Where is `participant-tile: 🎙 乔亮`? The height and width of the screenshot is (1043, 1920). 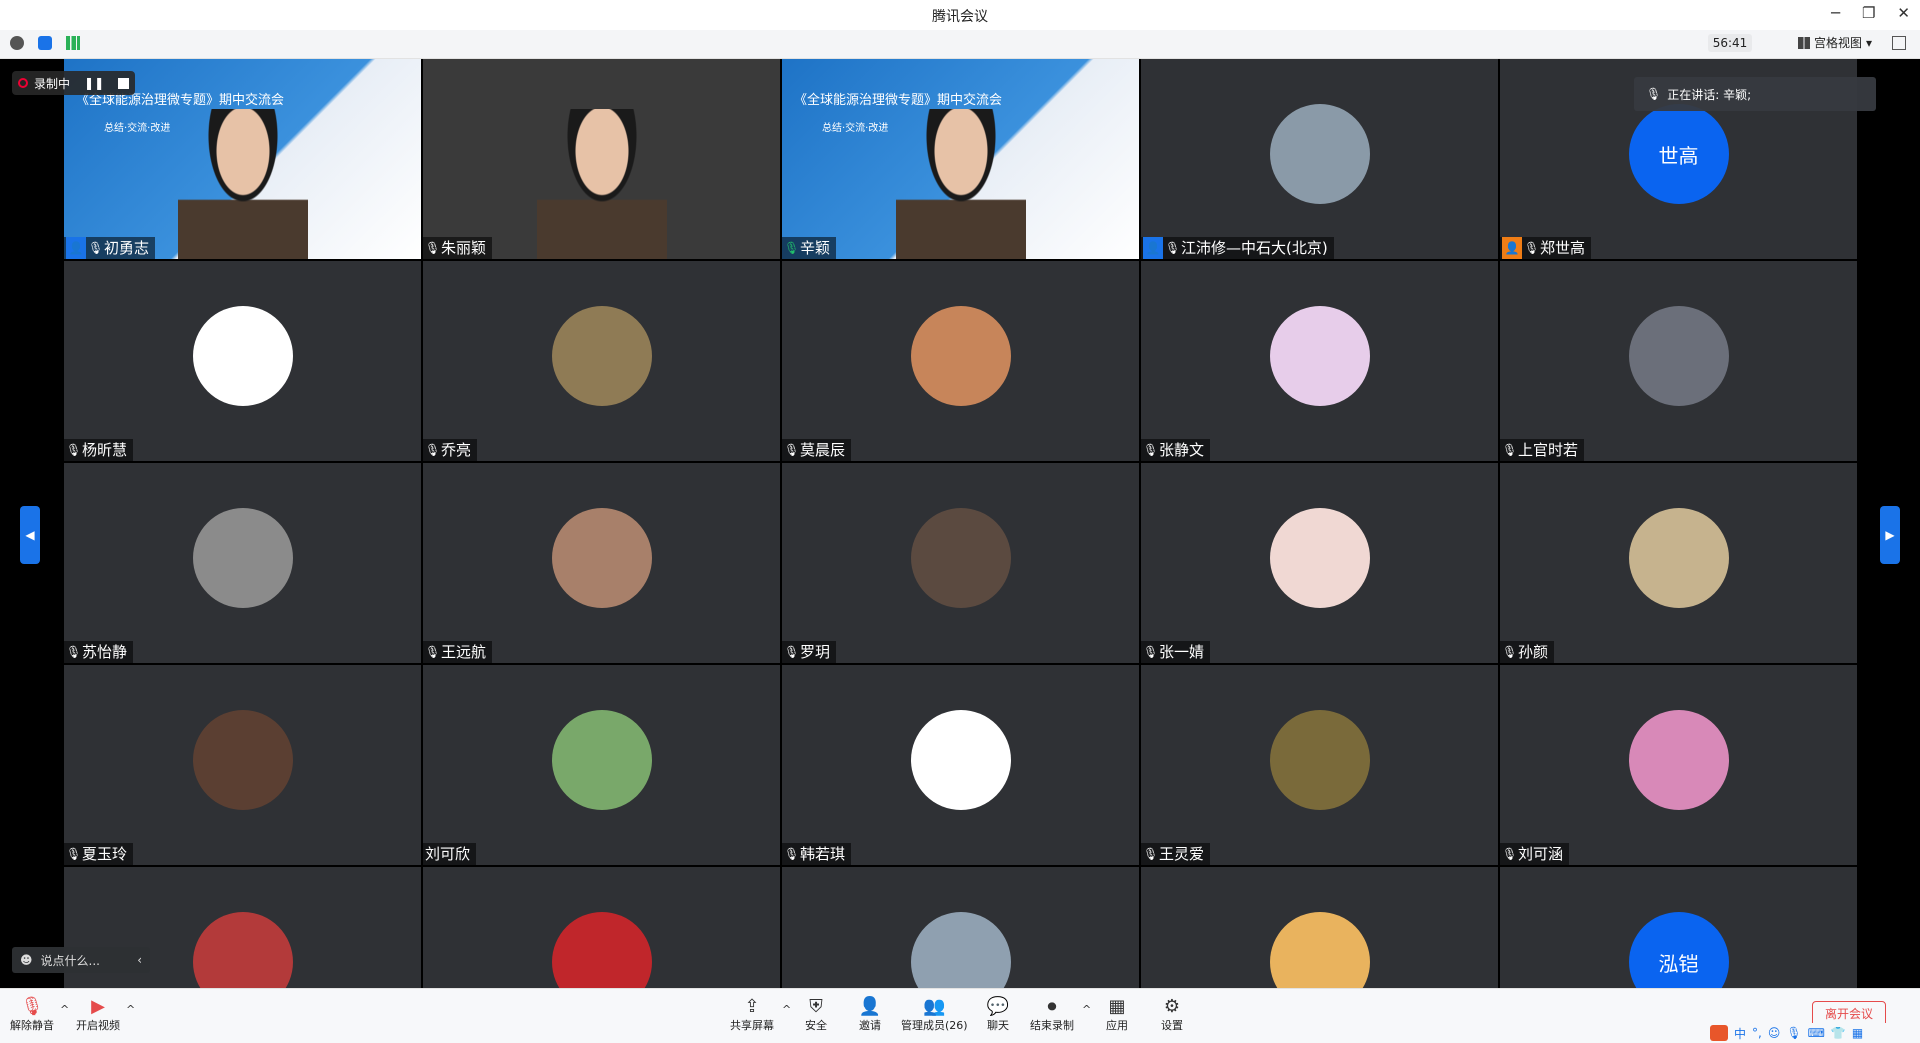 participant-tile: 🎙 乔亮 is located at coordinates (601, 361).